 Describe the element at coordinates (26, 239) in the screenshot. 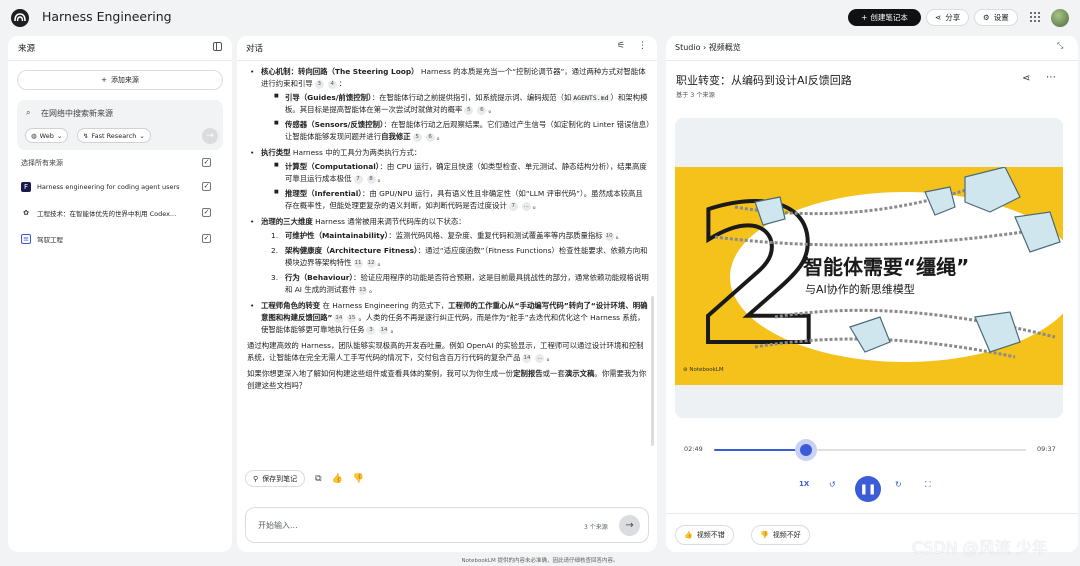

I see `doc-icon: ≡` at that location.